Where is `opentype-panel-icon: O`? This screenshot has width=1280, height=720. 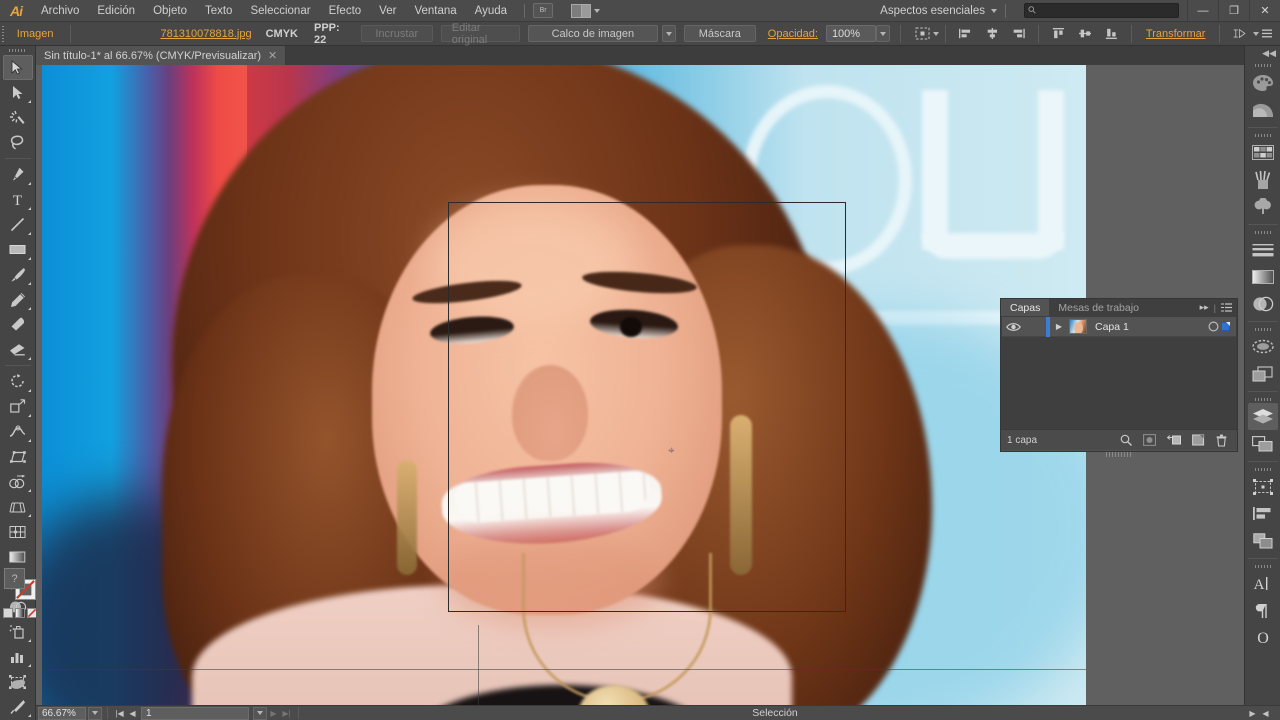
opentype-panel-icon: O is located at coordinates (1263, 637).